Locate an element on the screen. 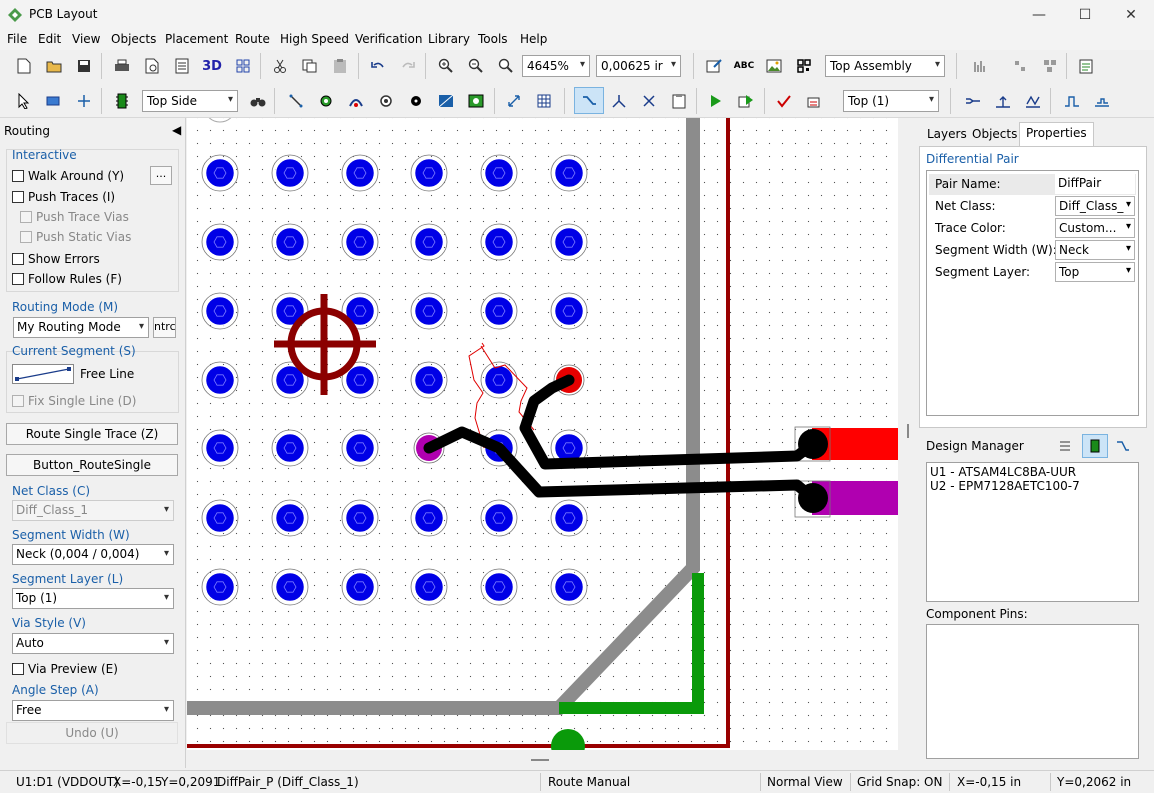 This screenshot has width=1154, height=793. length-tune-icon is located at coordinates (1003, 101).